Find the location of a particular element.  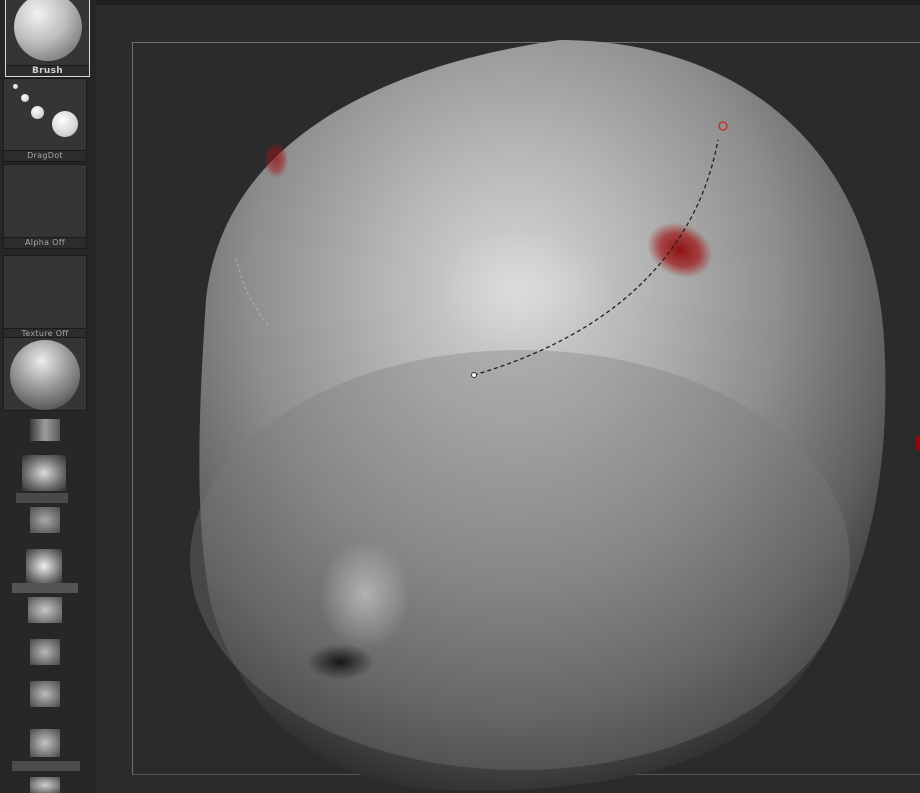

cheek-highlight is located at coordinates (365, 595).